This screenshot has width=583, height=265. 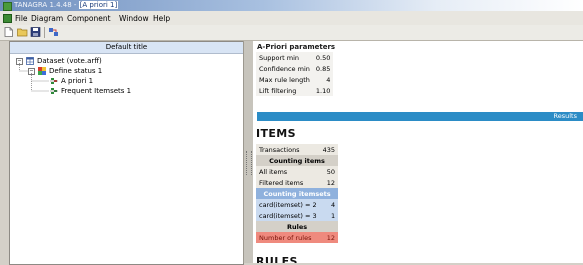 What do you see at coordinates (53, 32) in the screenshot?
I see `connect-icon` at bounding box center [53, 32].